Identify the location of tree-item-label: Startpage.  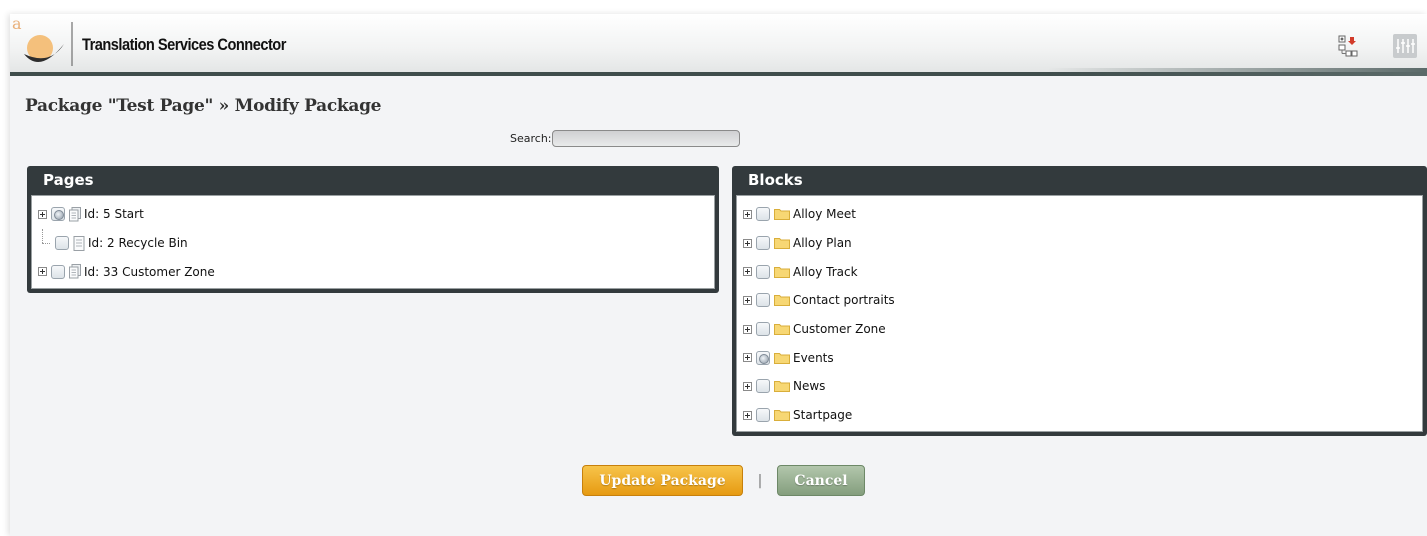
(822, 415).